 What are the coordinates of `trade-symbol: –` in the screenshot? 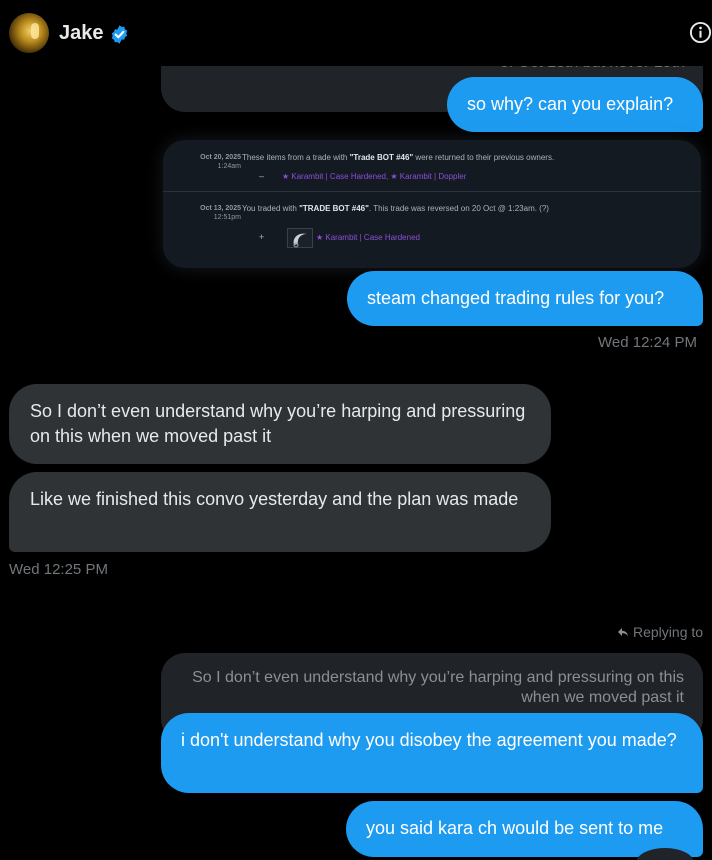 It's located at (262, 176).